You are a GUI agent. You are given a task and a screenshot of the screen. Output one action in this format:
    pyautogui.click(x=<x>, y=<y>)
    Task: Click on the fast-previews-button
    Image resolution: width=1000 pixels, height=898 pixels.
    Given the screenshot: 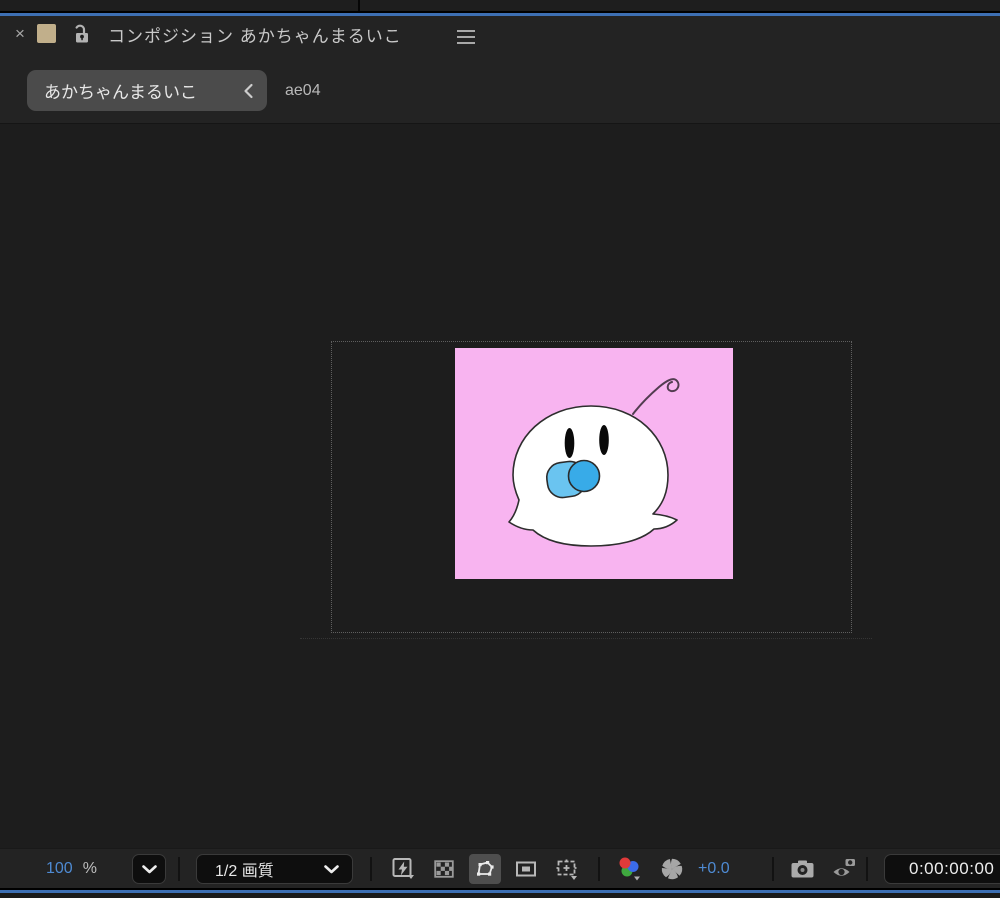 What is the action you would take?
    pyautogui.click(x=403, y=869)
    